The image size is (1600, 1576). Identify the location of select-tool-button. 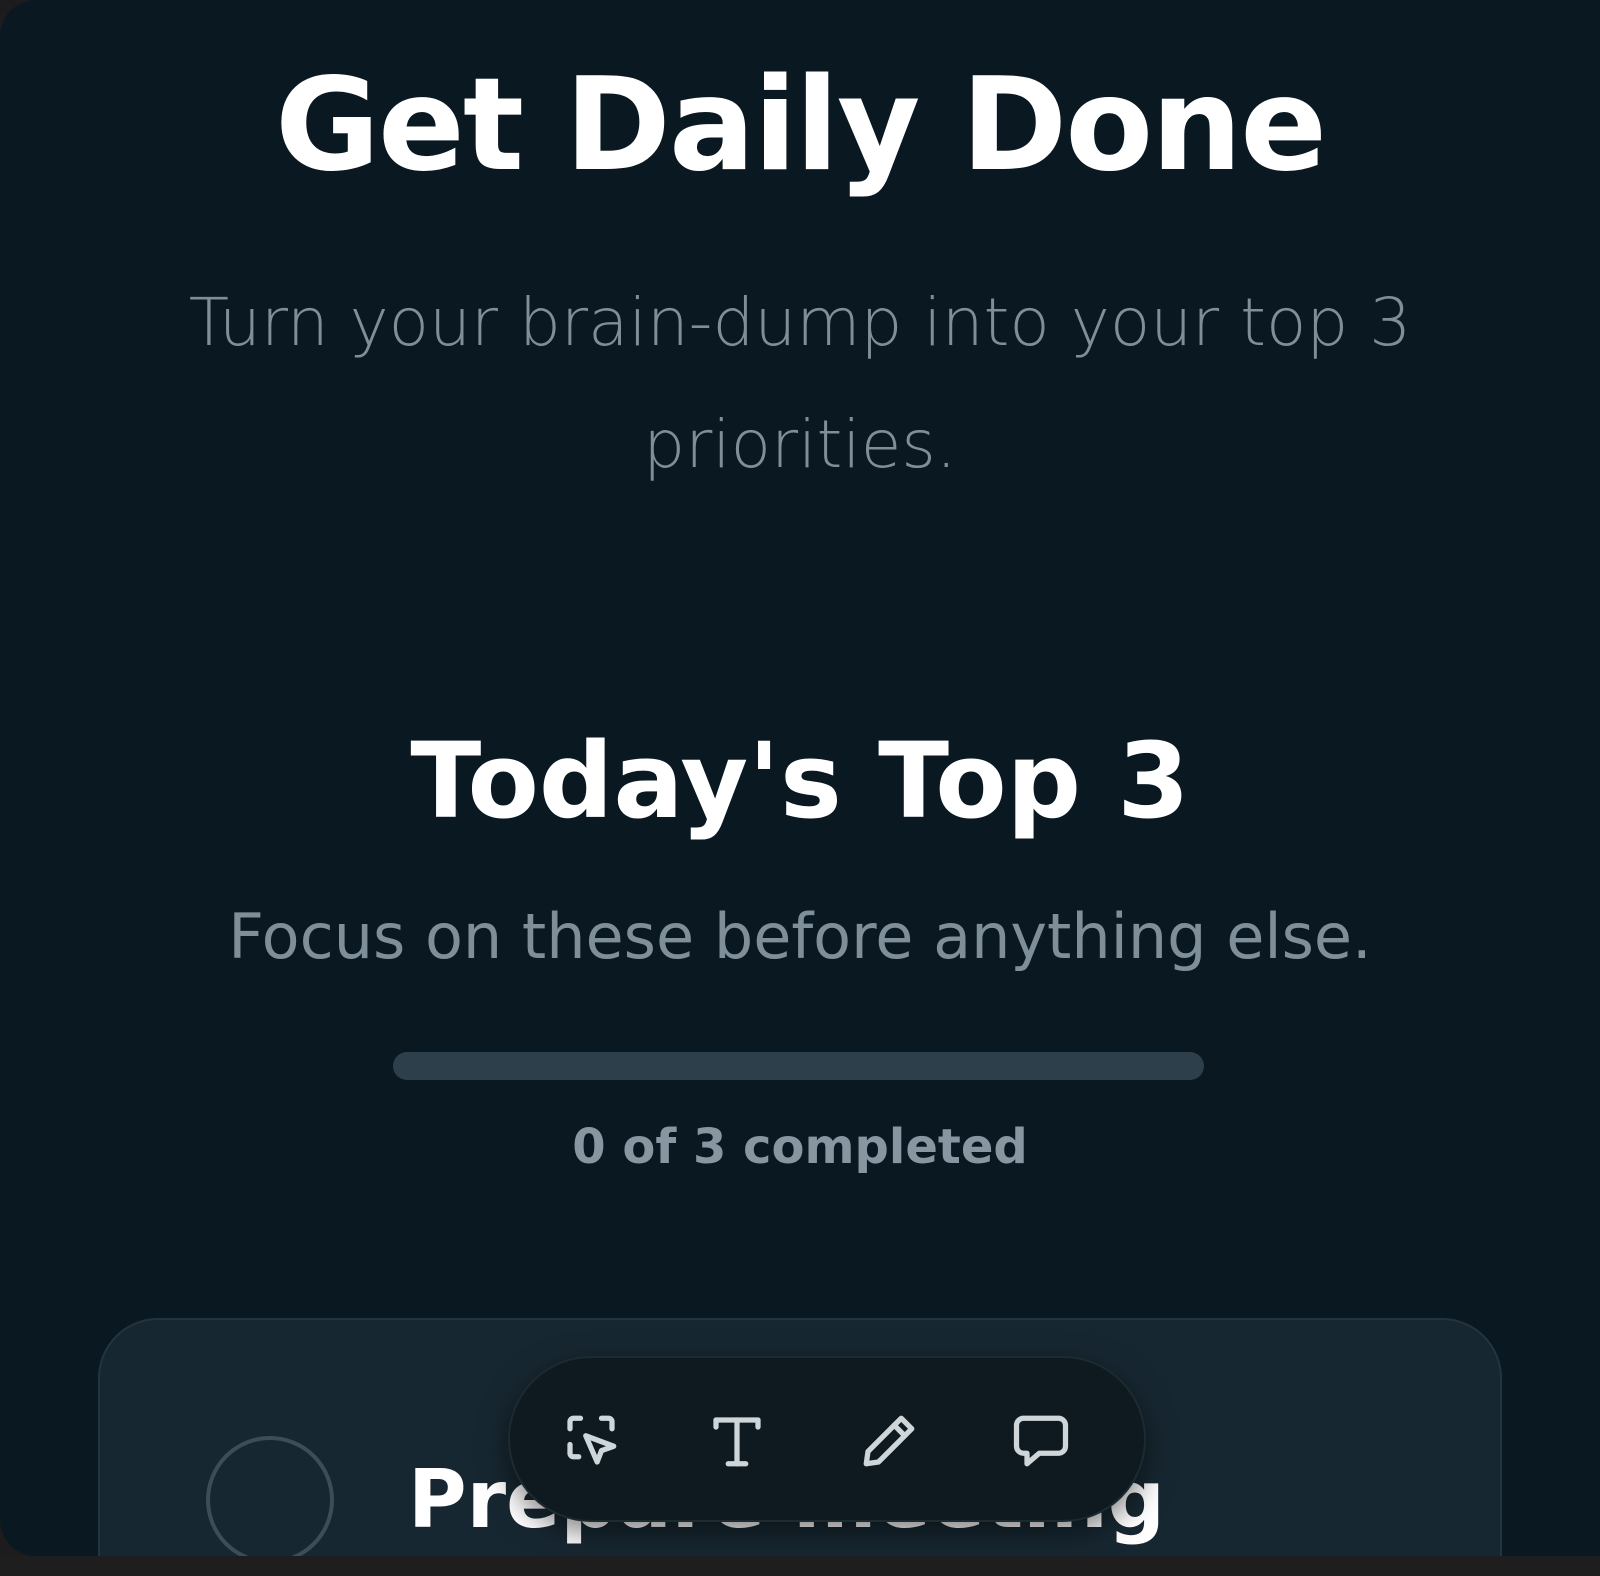
(591, 1441).